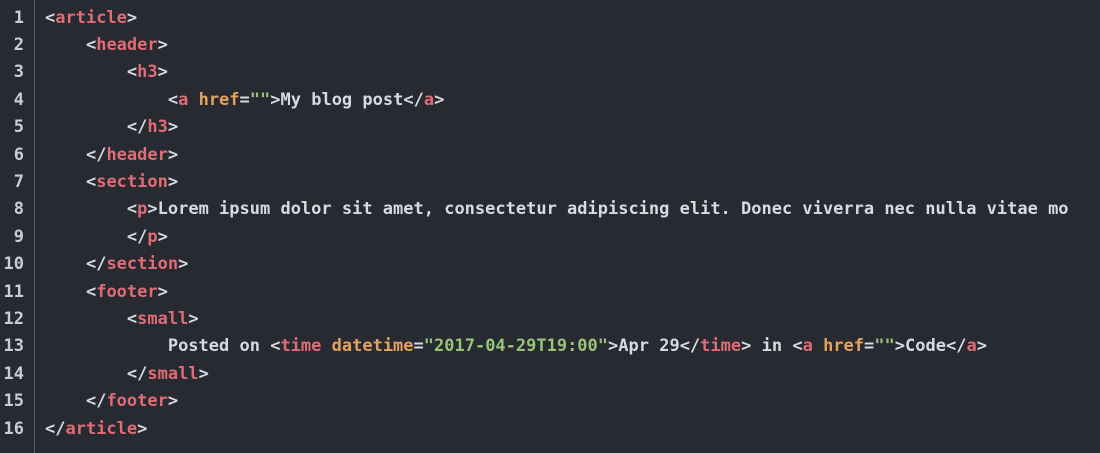  I want to click on code-line: 6 </header>, so click(550, 155).